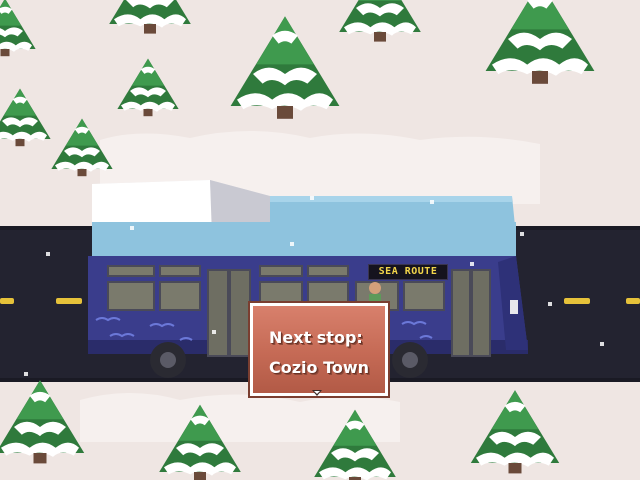  Describe the element at coordinates (316, 337) in the screenshot. I see `dialog-line-1: Next stop:` at that location.